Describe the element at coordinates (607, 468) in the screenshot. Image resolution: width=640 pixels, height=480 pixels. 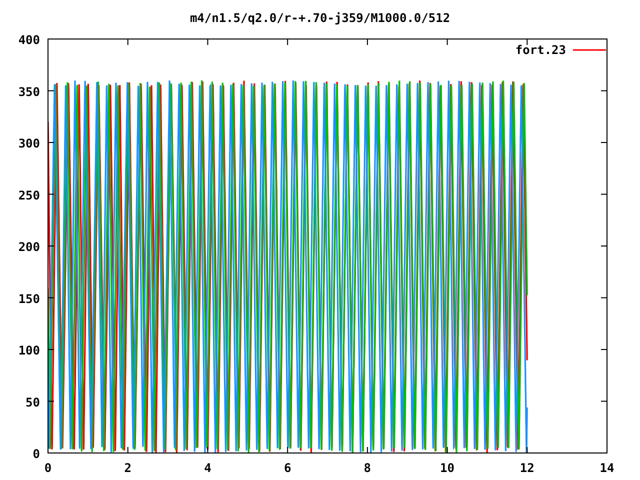
I see `axis-tick-label: 14` at that location.